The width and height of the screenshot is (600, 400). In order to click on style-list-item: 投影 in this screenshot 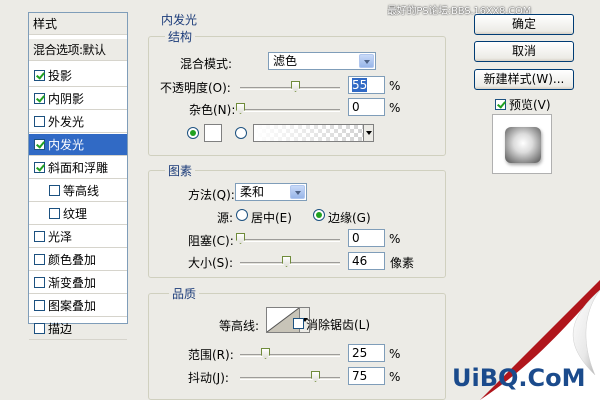, I will do `click(78, 76)`.